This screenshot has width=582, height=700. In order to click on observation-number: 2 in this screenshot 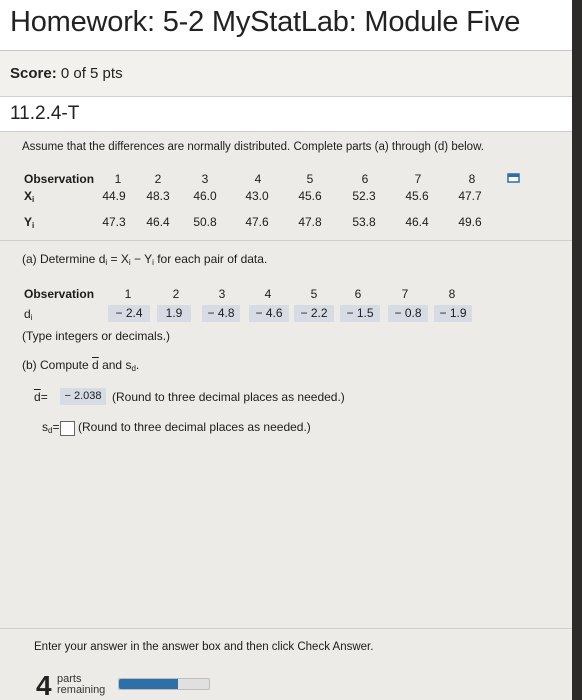, I will do `click(176, 294)`.